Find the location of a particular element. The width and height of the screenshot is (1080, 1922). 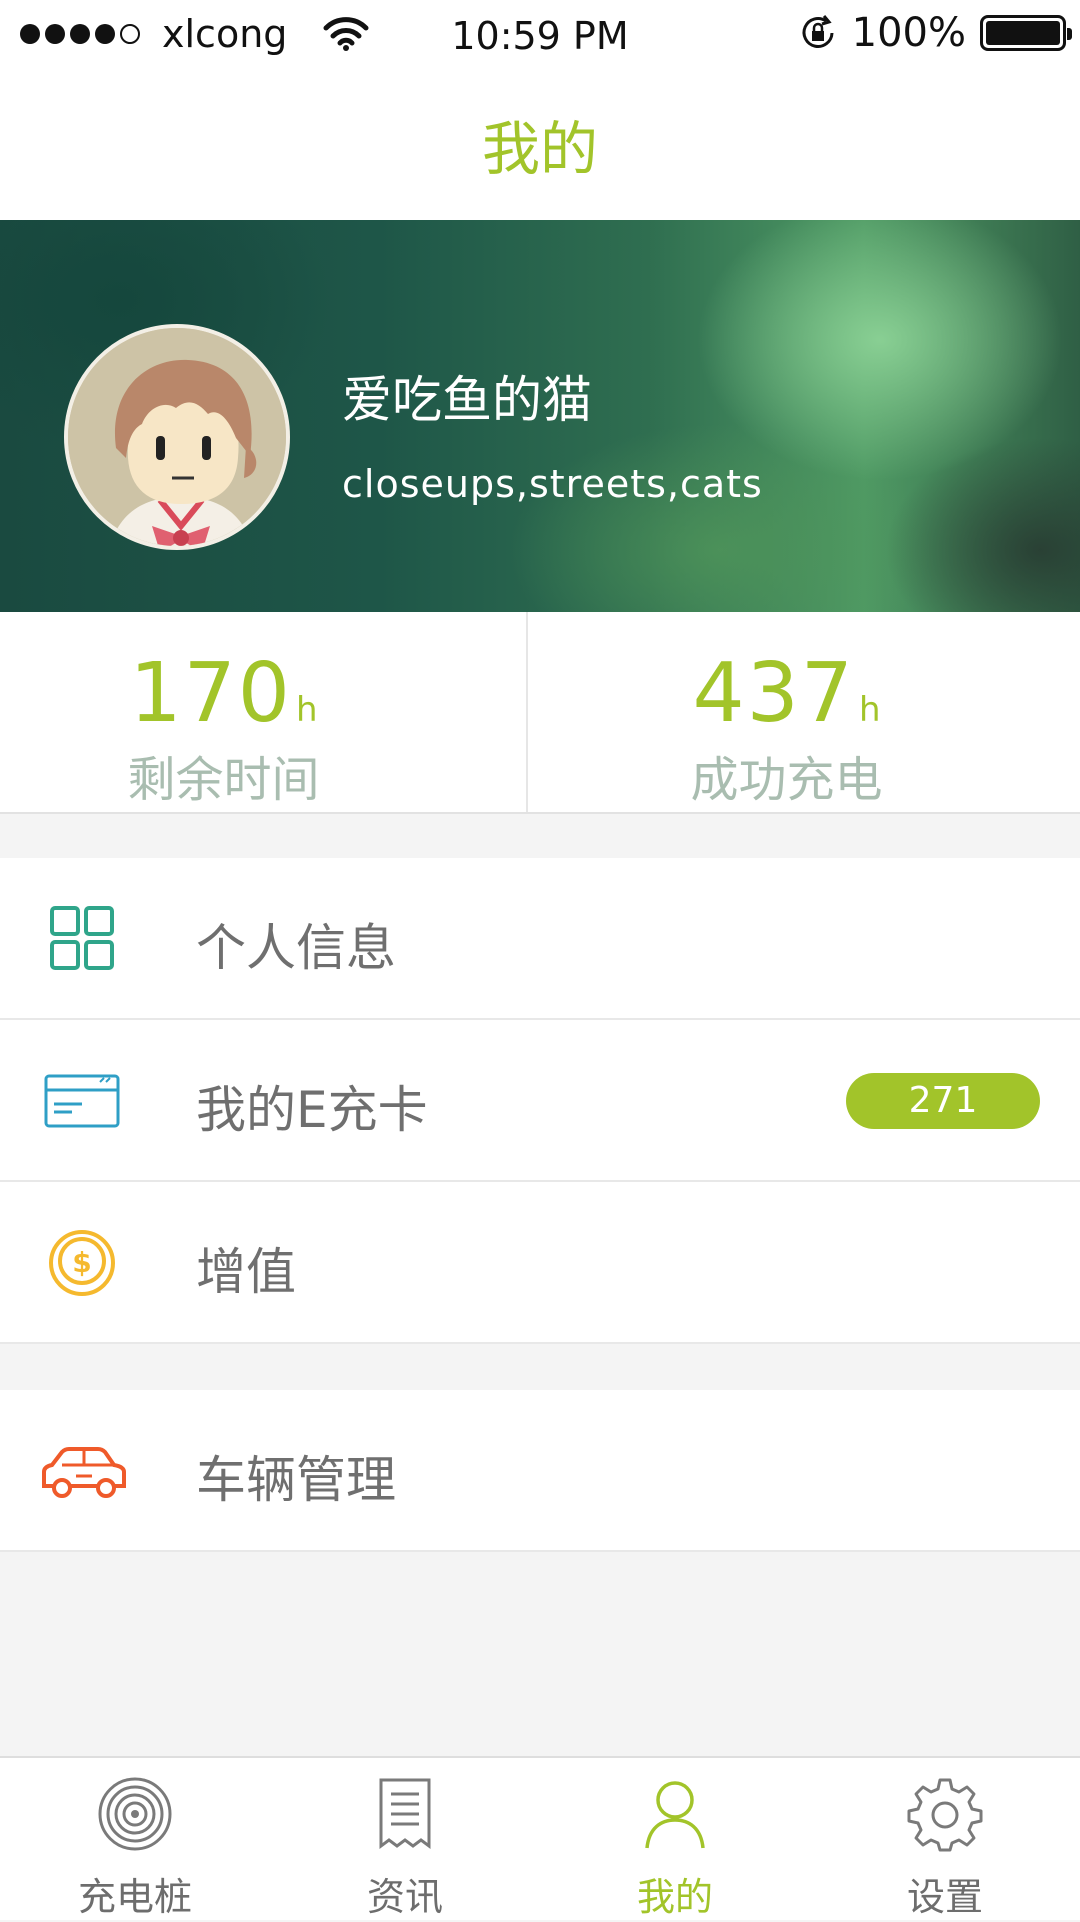

news-icon is located at coordinates (405, 1813).